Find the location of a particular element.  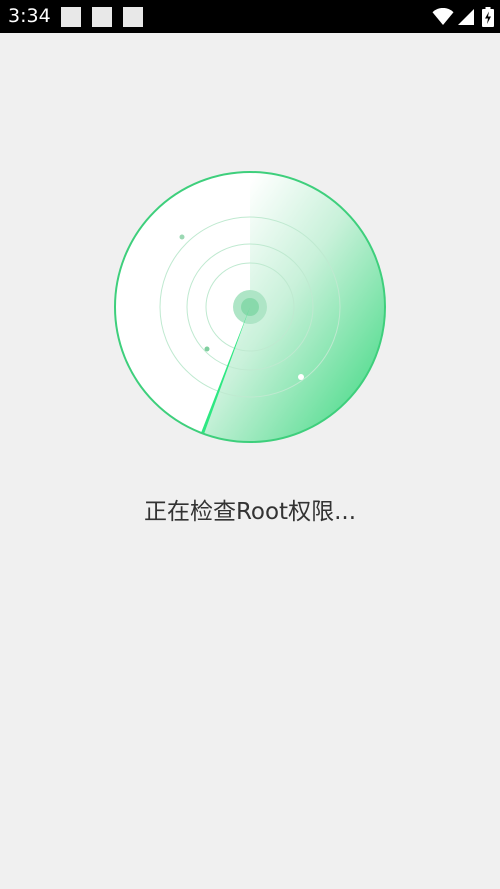

battery-charging-icon is located at coordinates (488, 17).